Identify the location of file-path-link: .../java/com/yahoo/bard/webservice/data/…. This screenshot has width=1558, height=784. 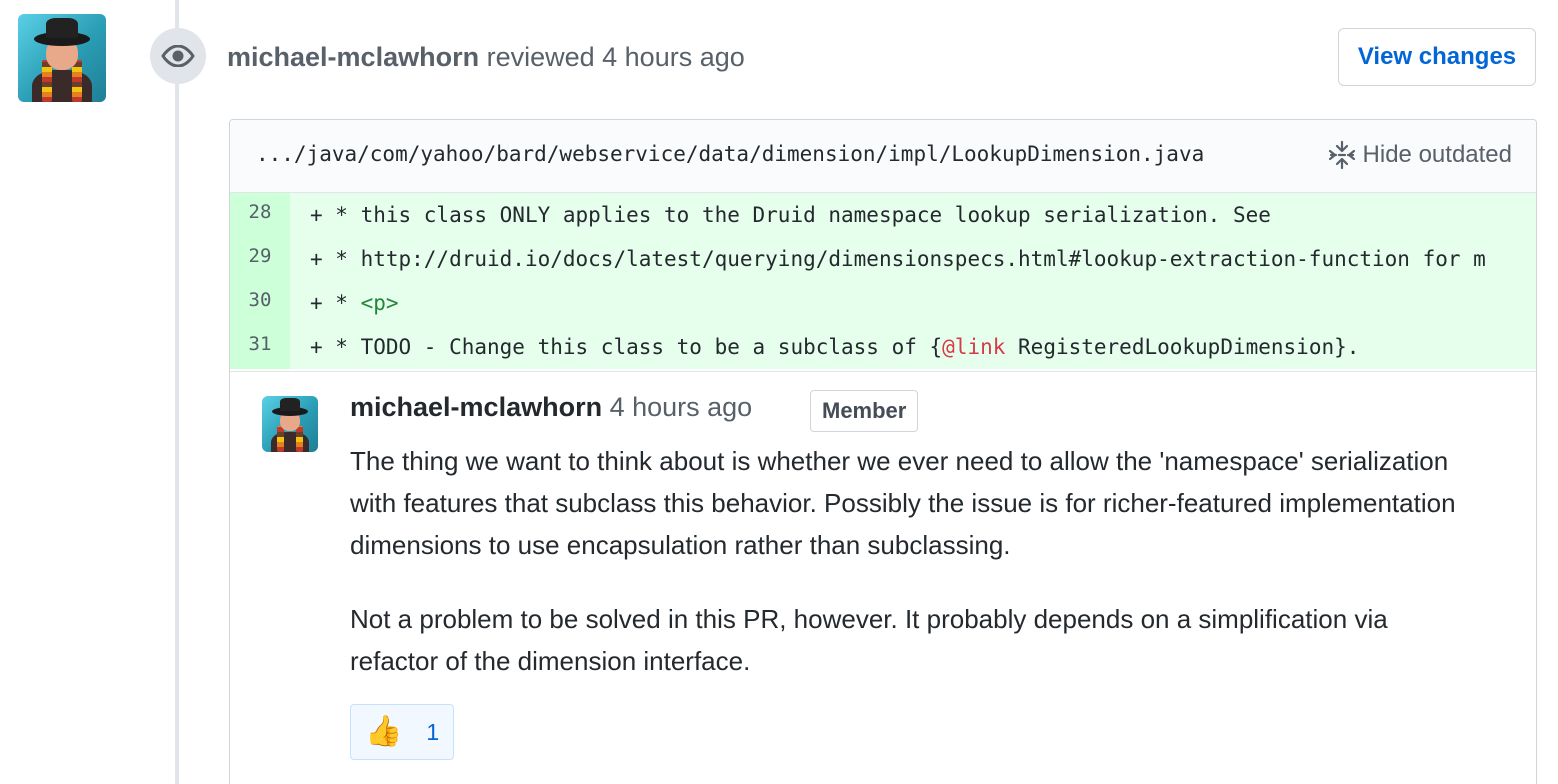
(730, 154).